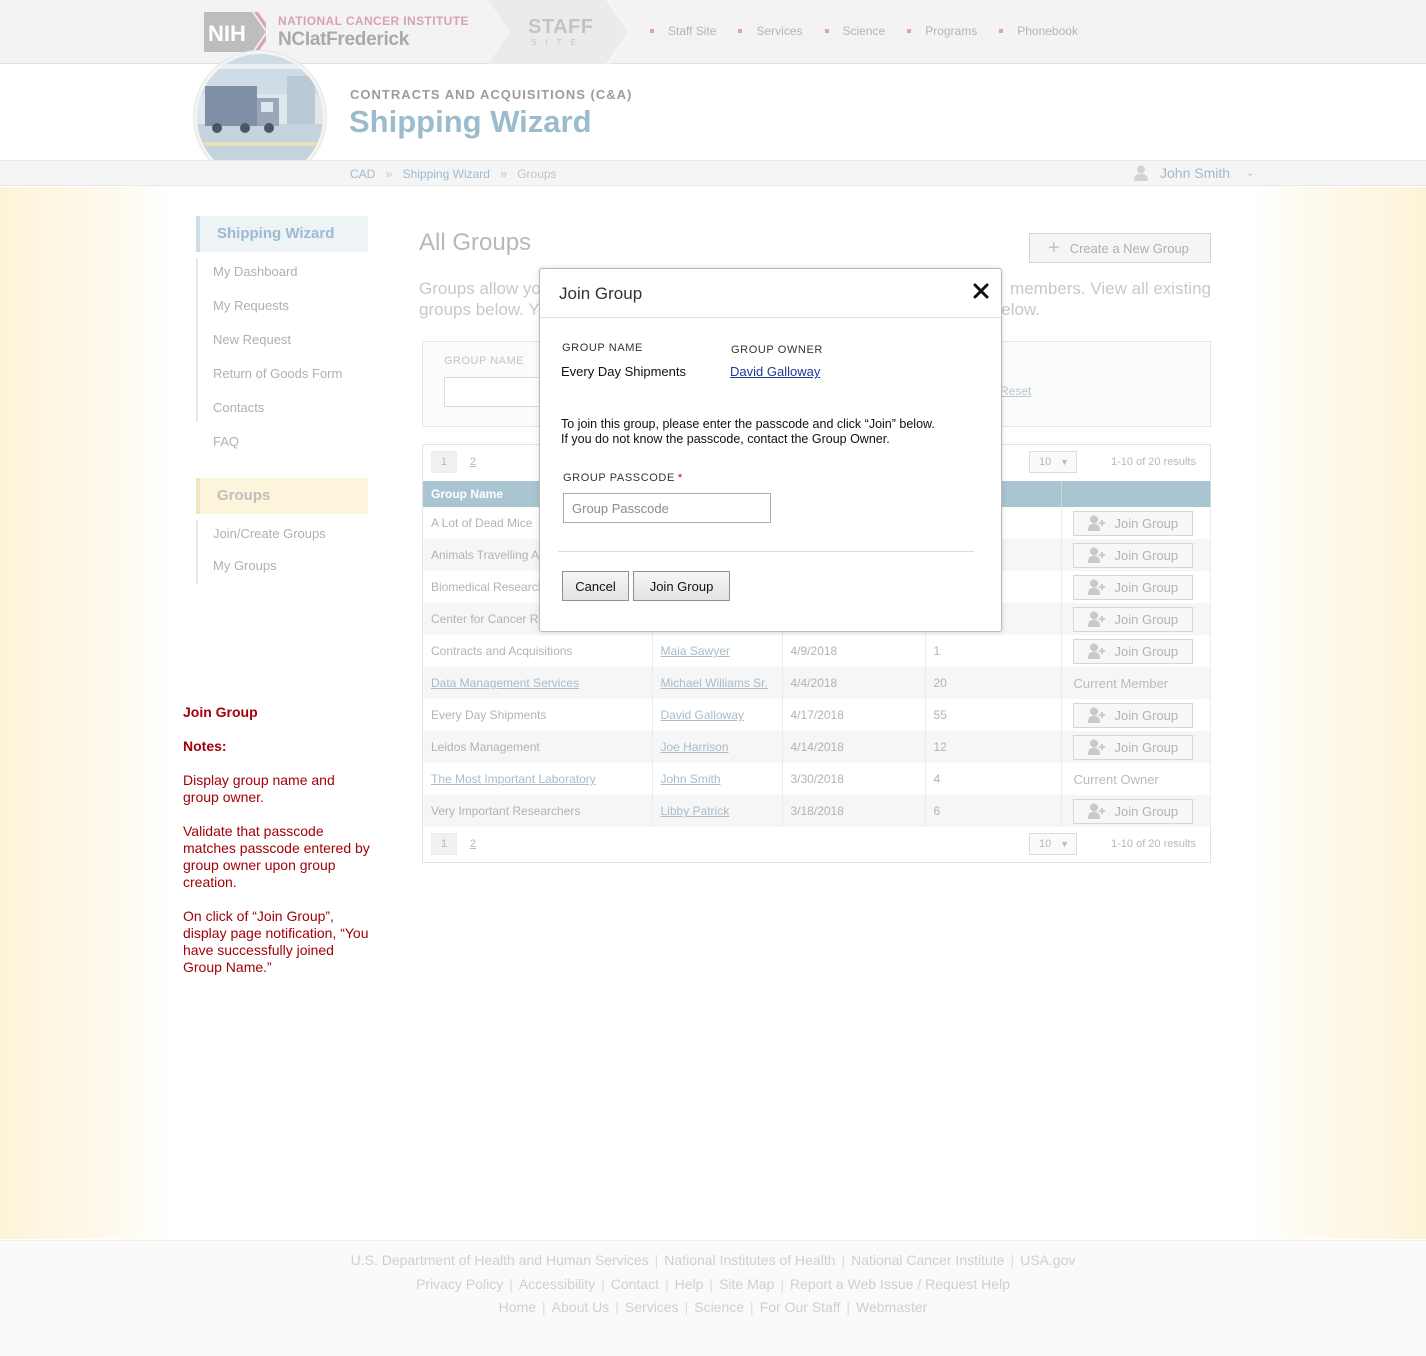 The height and width of the screenshot is (1356, 1426). I want to click on owner-link: Joe Harrison, so click(695, 747).